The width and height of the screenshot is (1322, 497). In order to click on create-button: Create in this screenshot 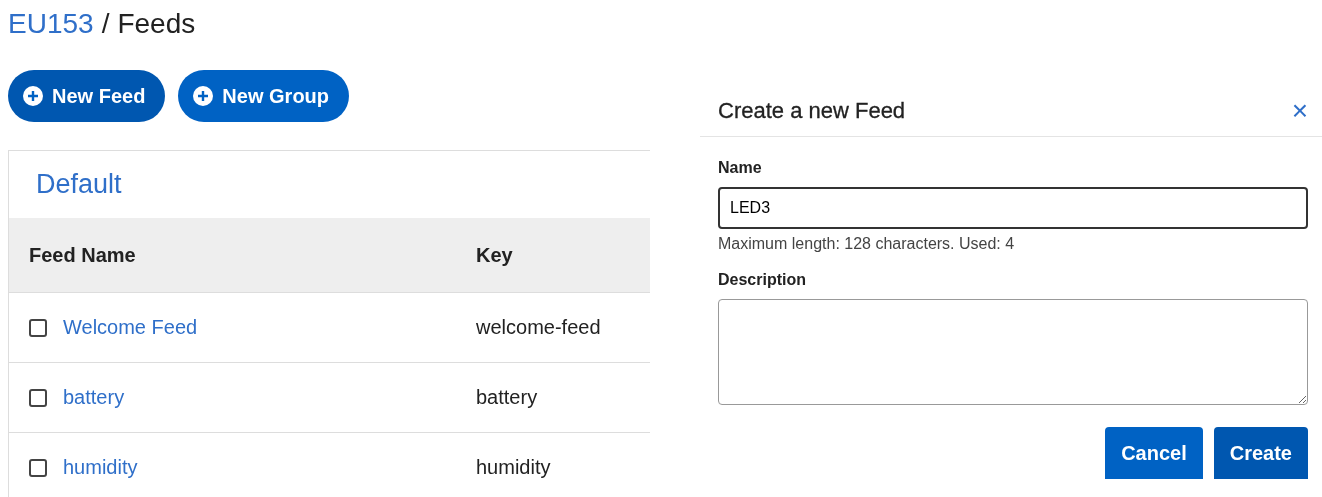, I will do `click(1260, 453)`.